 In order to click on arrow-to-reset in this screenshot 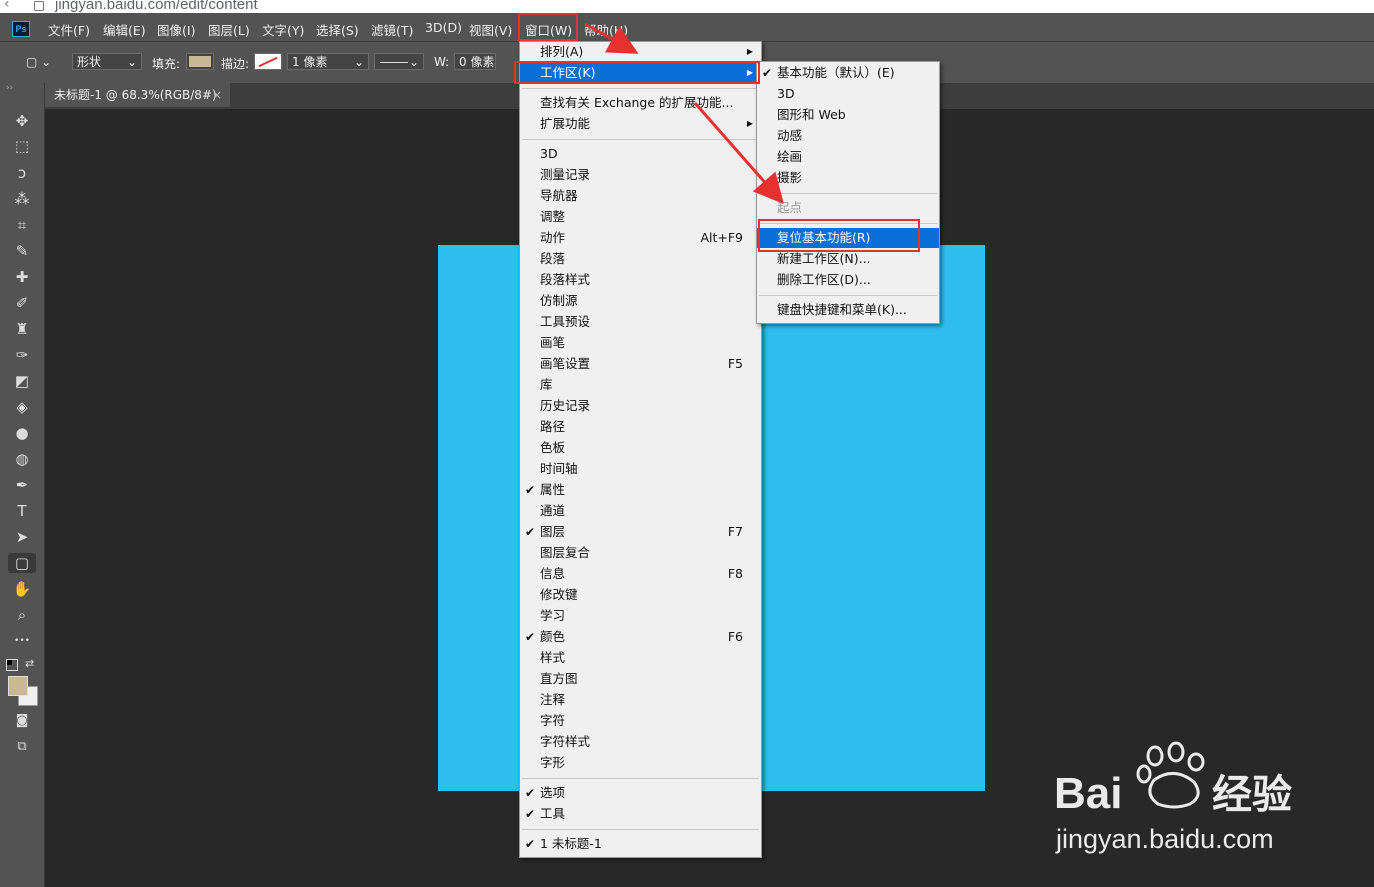, I will do `click(738, 153)`.